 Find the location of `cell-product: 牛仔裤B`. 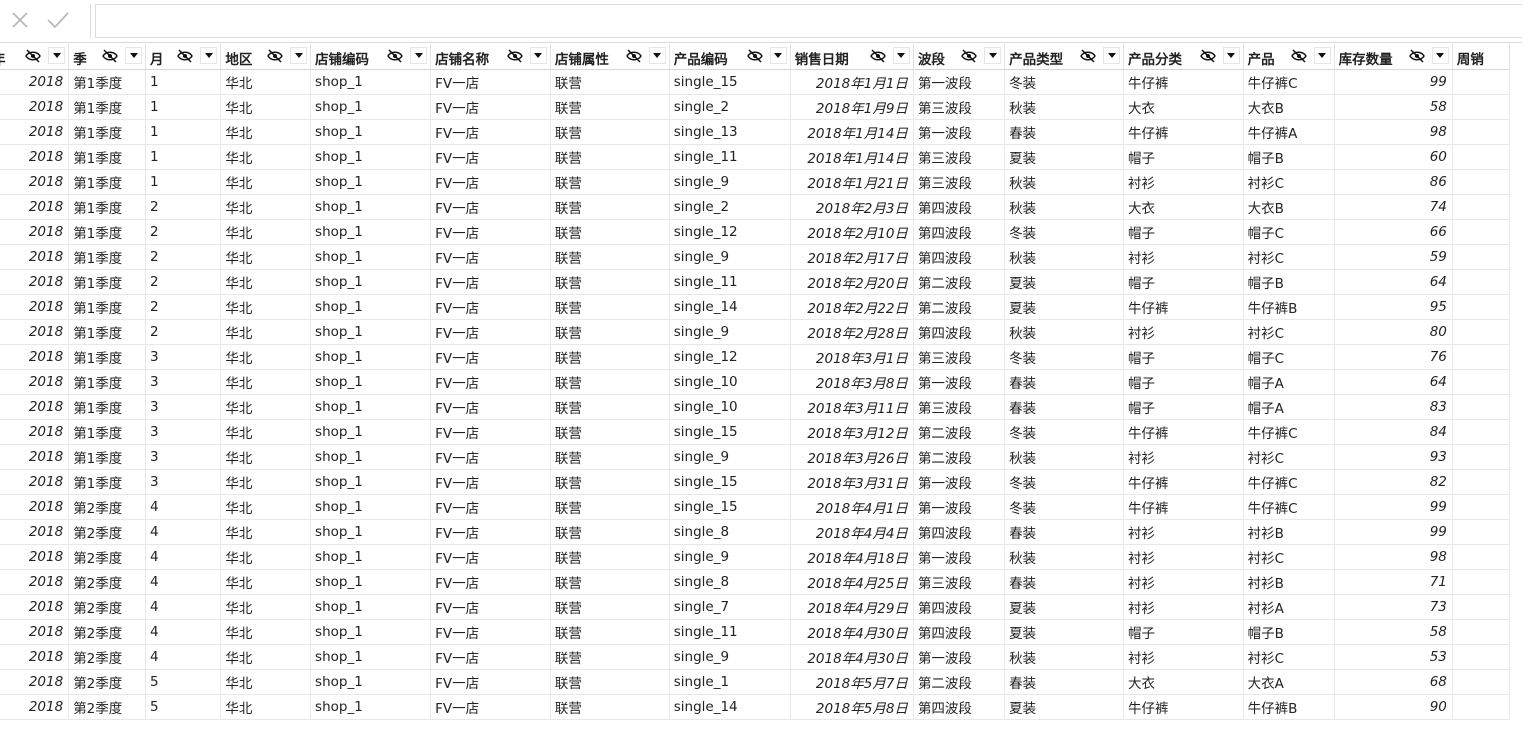

cell-product: 牛仔裤B is located at coordinates (1289, 707).